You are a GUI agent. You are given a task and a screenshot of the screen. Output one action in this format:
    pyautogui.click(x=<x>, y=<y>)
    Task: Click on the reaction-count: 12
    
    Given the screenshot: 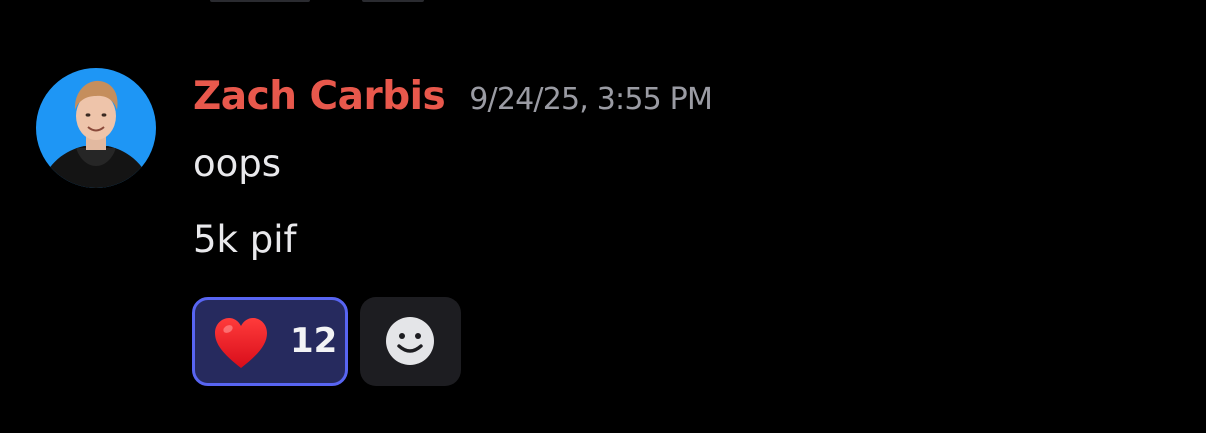 What is the action you would take?
    pyautogui.click(x=314, y=341)
    